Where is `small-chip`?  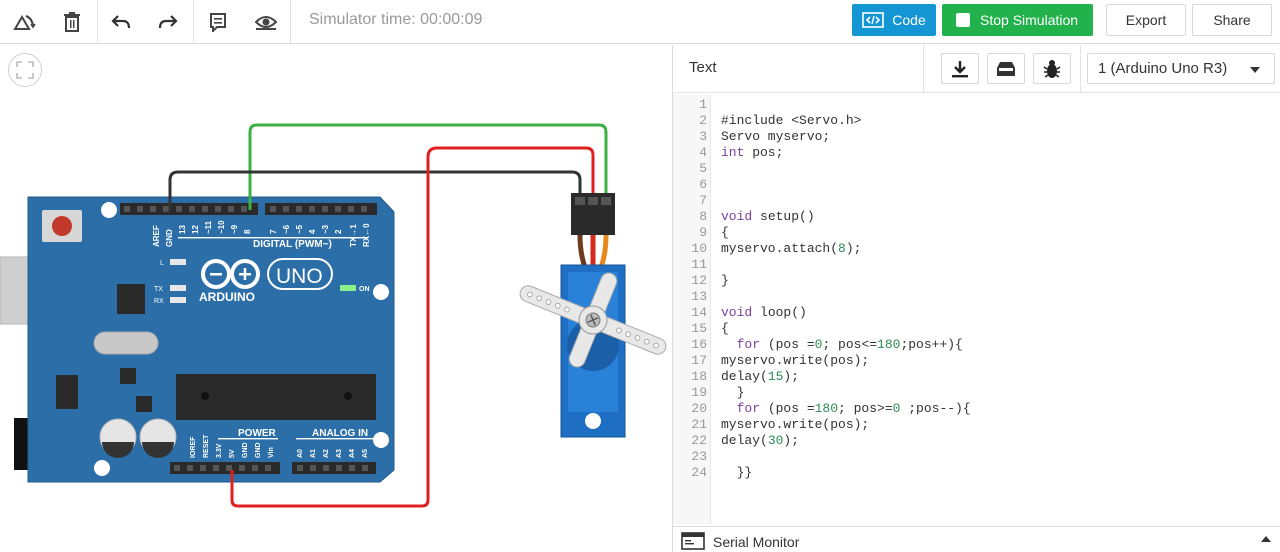 small-chip is located at coordinates (144, 404).